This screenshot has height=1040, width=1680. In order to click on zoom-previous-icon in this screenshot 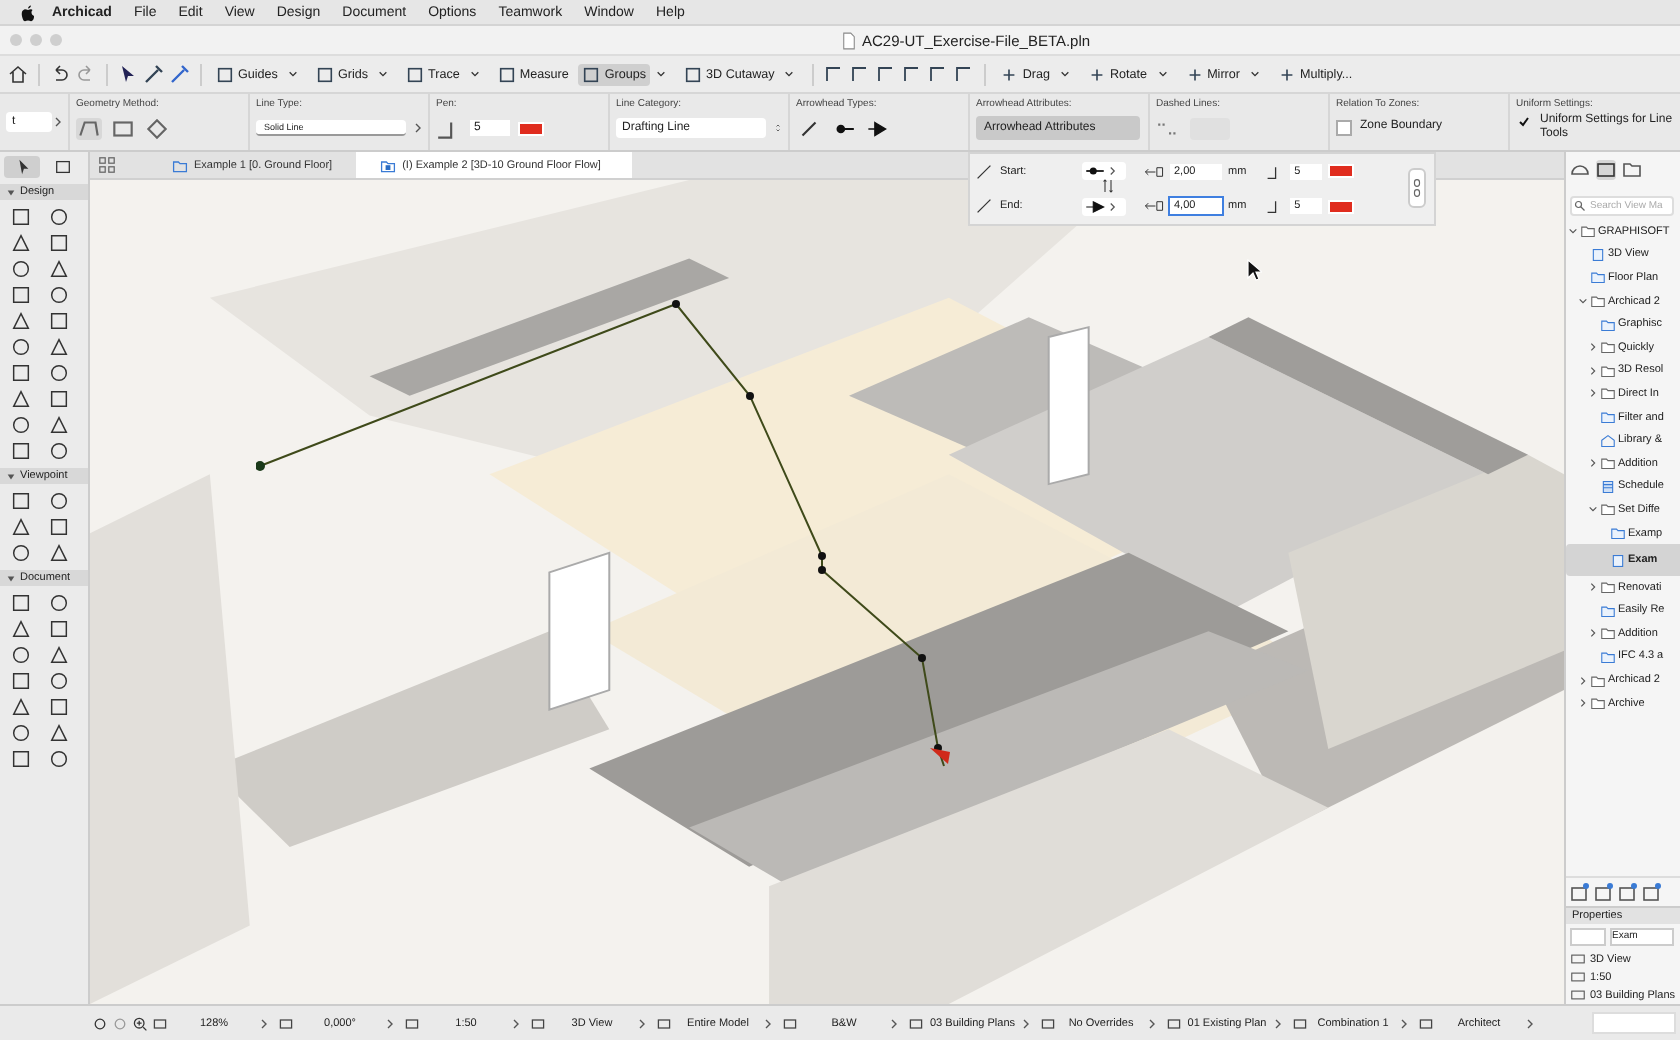, I will do `click(100, 1023)`.